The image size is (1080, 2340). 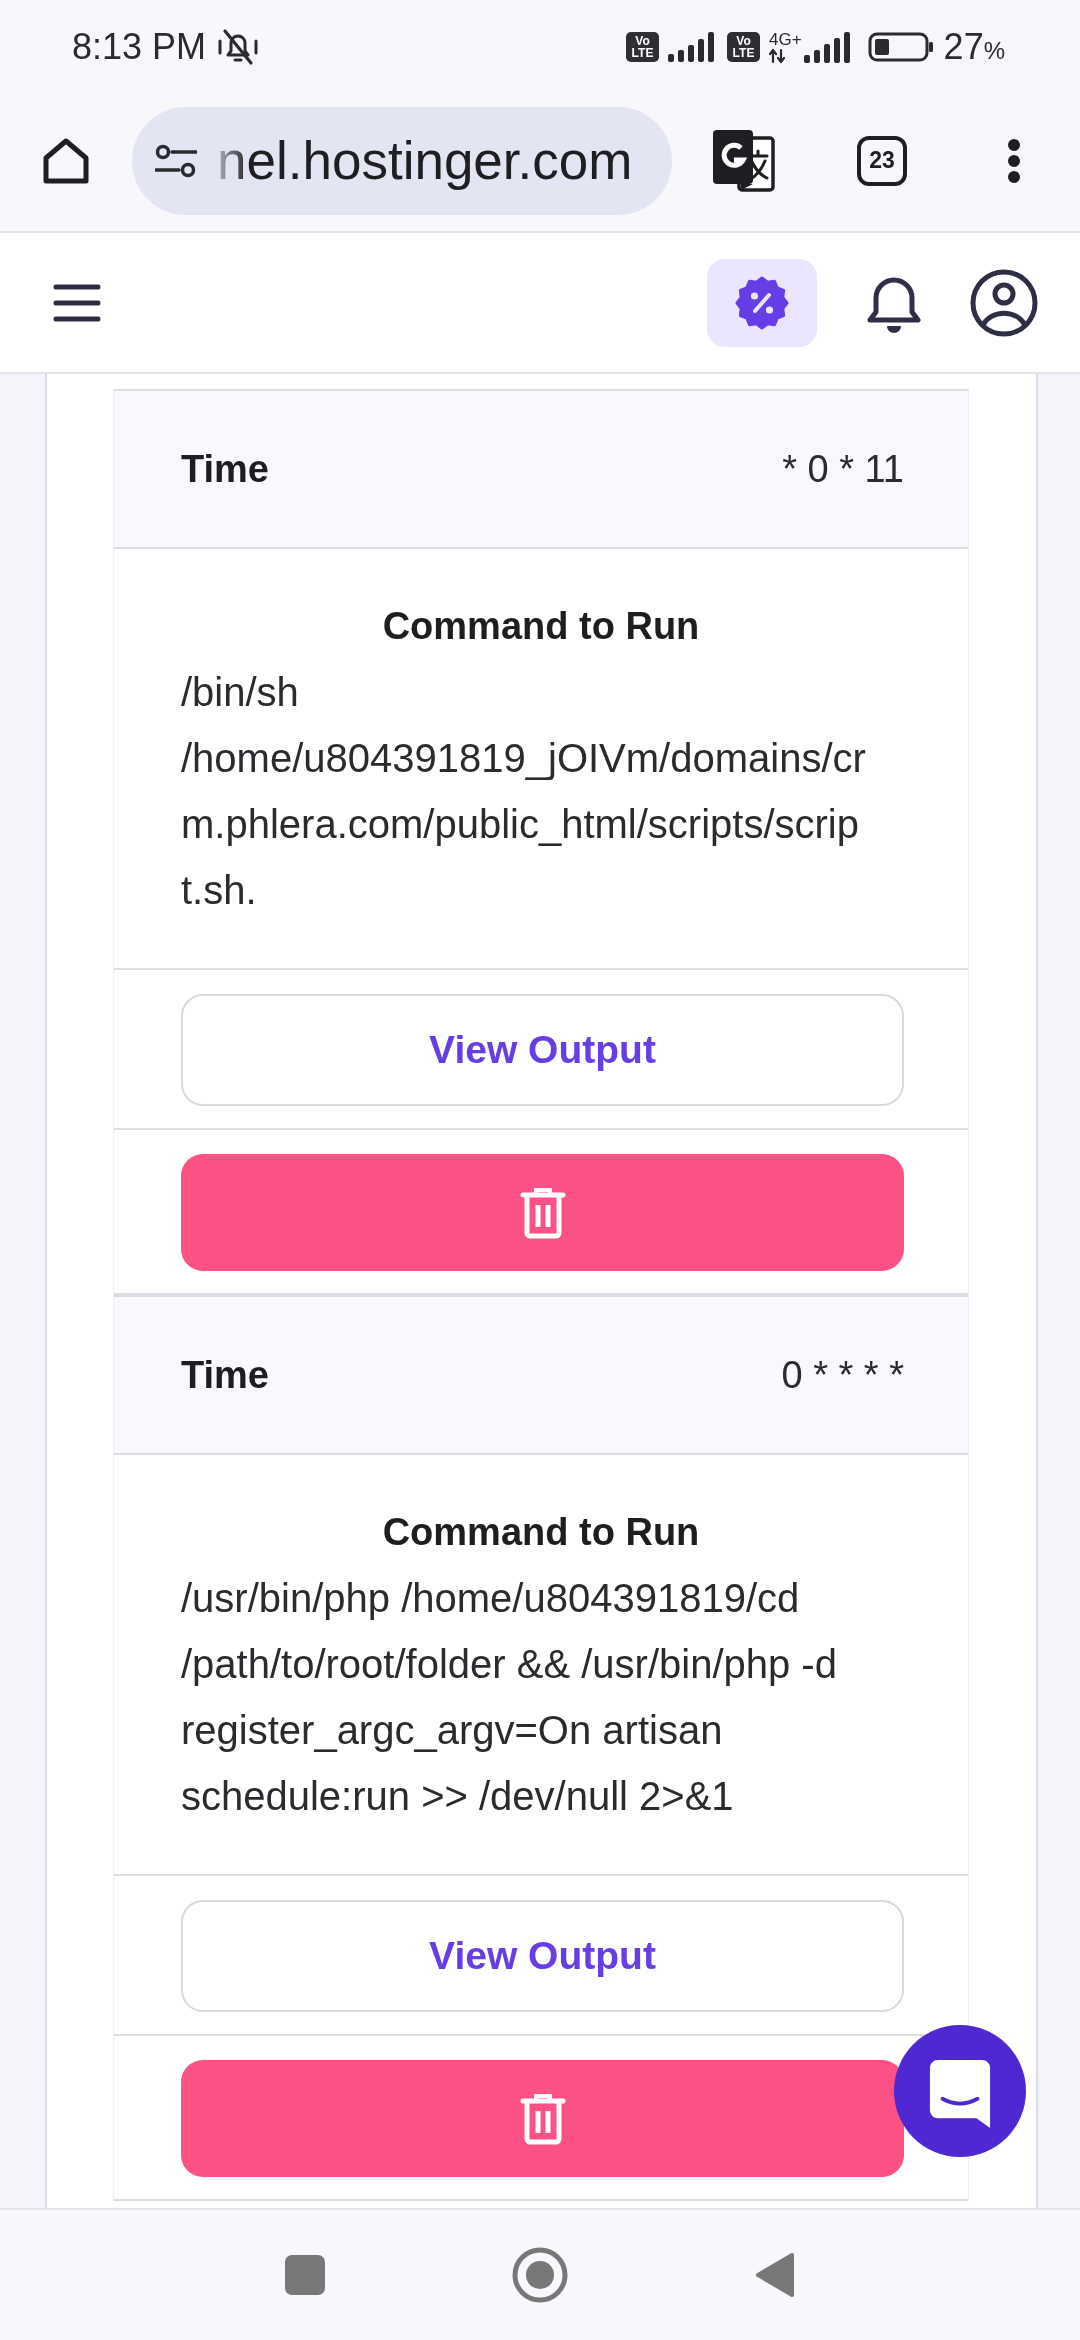 What do you see at coordinates (524, 791) in the screenshot?
I see `command-text: /bin/sh /home/u804391819_jOIVm/domains/crm.phlera.com/public_html/scripts/script.sh.` at bounding box center [524, 791].